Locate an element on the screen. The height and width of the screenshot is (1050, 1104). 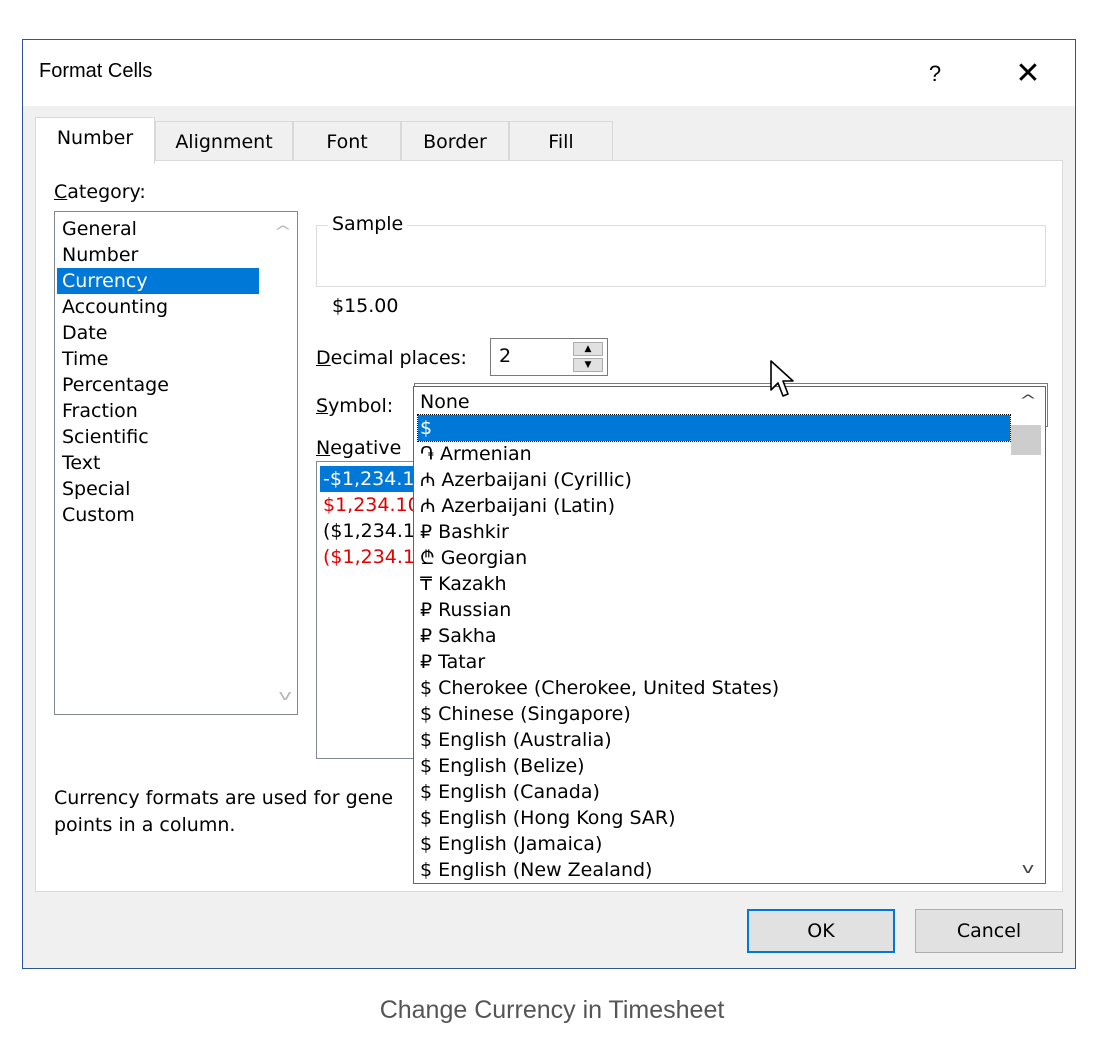
symbol-option: ₽ Bashkir is located at coordinates (714, 532).